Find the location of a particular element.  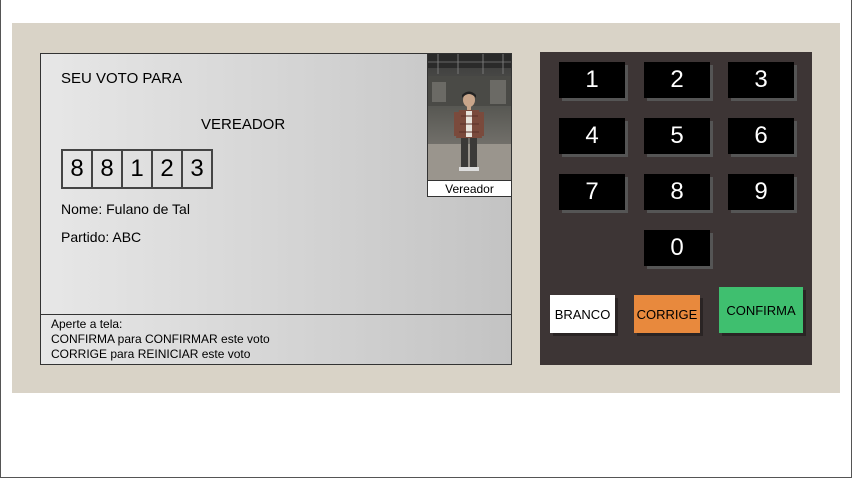

number-digit: 1 is located at coordinates (137, 169).